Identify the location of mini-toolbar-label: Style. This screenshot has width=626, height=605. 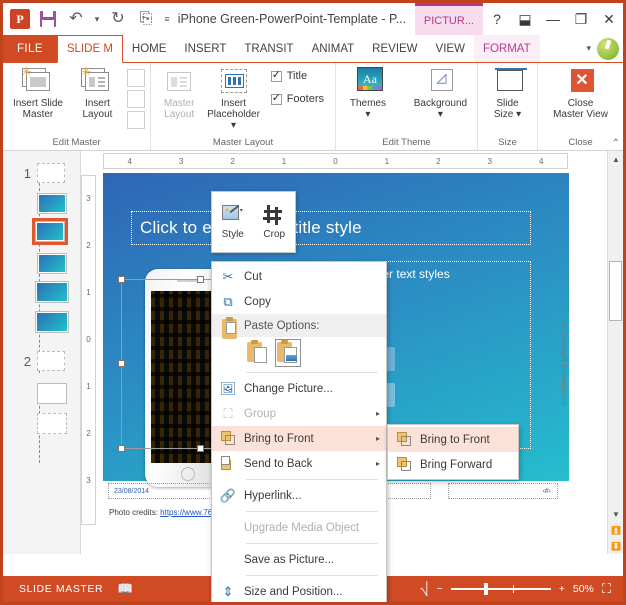
(232, 234).